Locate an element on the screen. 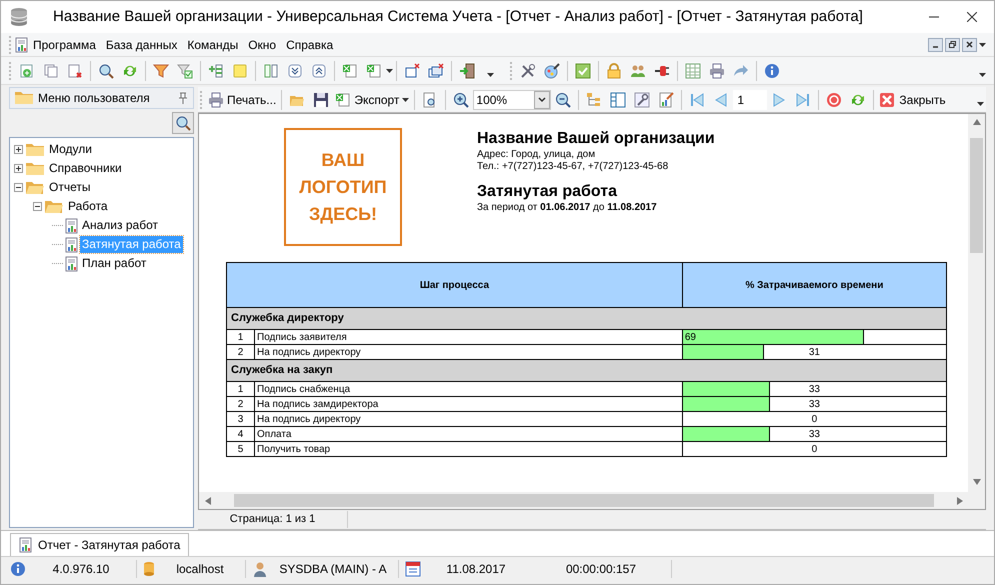 The image size is (995, 585). mdi-restore-button is located at coordinates (952, 45).